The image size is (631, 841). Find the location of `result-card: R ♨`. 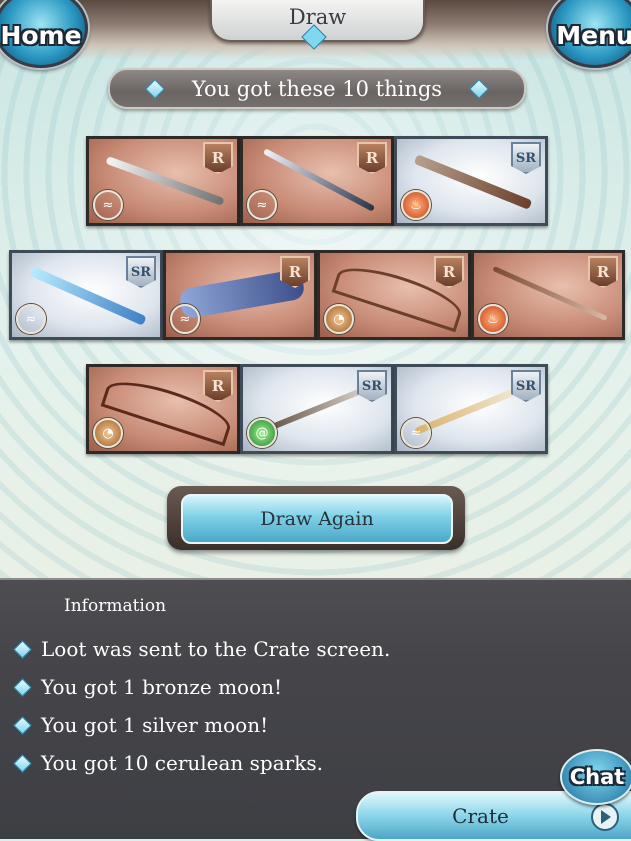

result-card: R ♨ is located at coordinates (548, 295).